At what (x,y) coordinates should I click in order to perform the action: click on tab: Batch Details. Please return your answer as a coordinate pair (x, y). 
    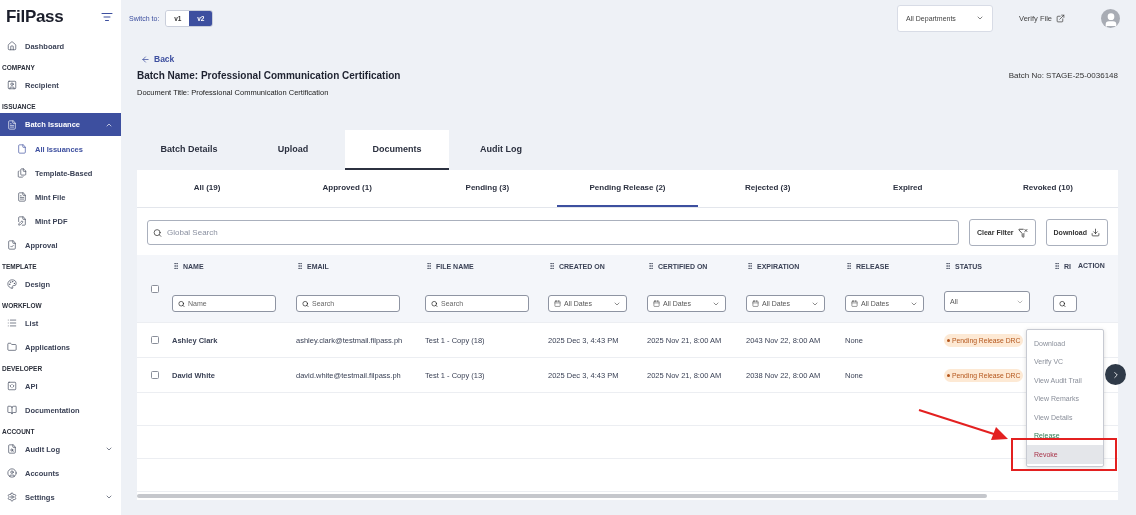
    Looking at the image, I should click on (189, 150).